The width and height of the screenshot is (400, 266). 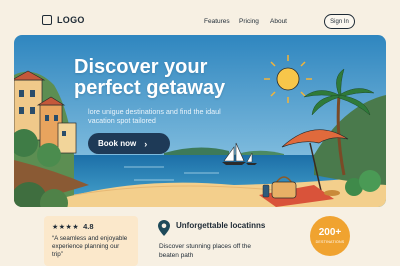 I want to click on nav-link-features: Features, so click(x=217, y=21).